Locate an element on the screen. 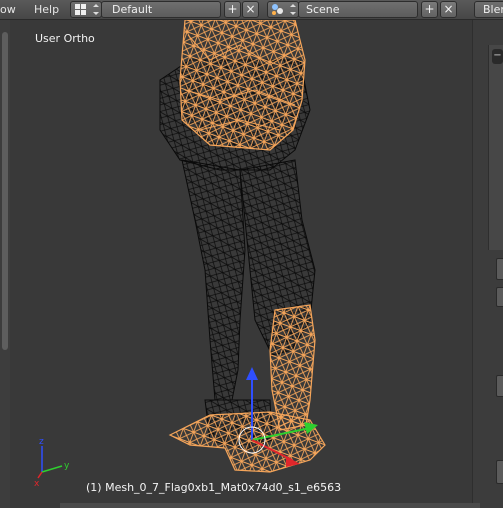  delete-layout-button: × is located at coordinates (250, 9).